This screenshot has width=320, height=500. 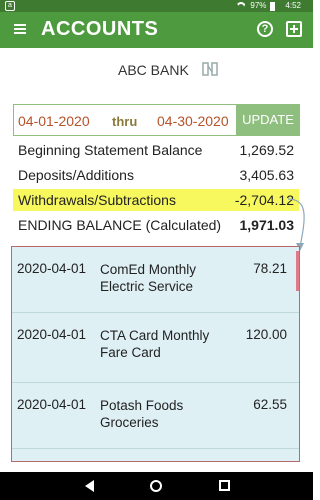 I want to click on withdrawals-row: Withdrawals/Subtractions -2,704.12, so click(x=156, y=200).